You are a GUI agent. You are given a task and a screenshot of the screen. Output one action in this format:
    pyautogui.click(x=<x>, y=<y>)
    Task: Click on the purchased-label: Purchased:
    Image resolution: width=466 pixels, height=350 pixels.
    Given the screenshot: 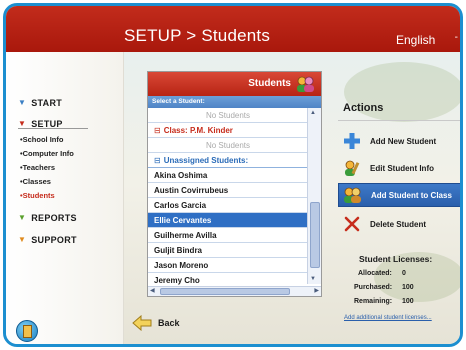 What is the action you would take?
    pyautogui.click(x=373, y=287)
    